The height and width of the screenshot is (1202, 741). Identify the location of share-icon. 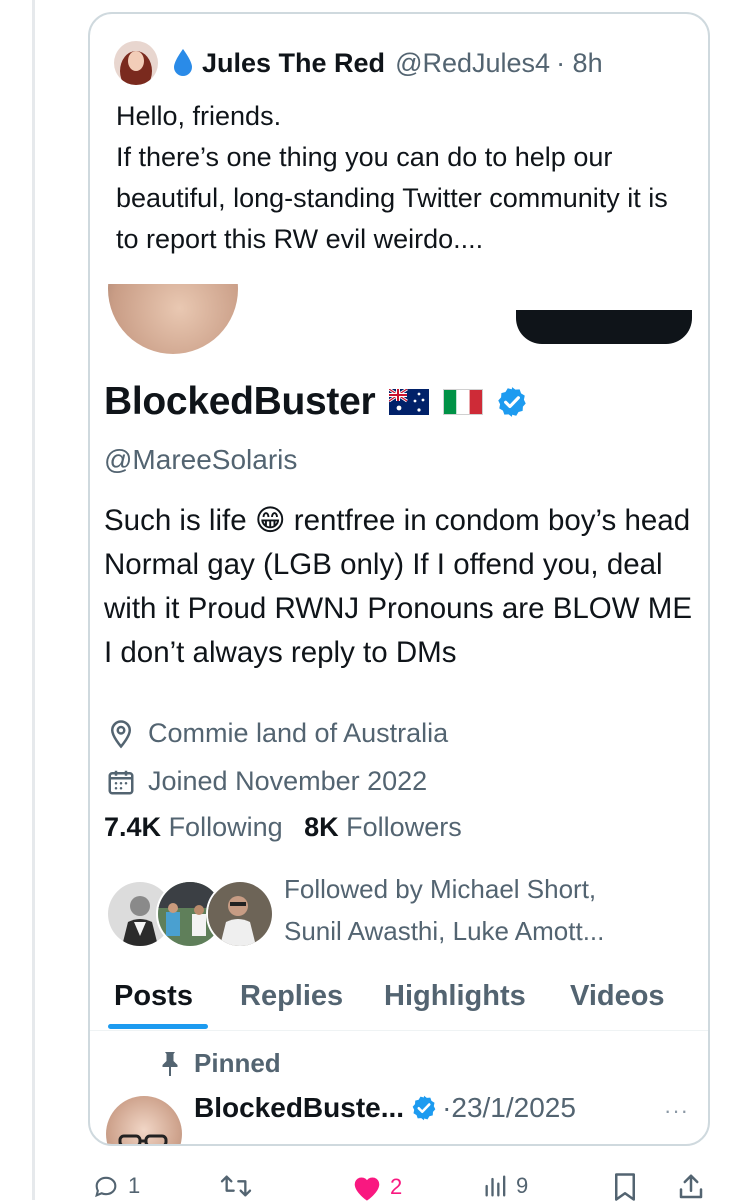
(691, 1186).